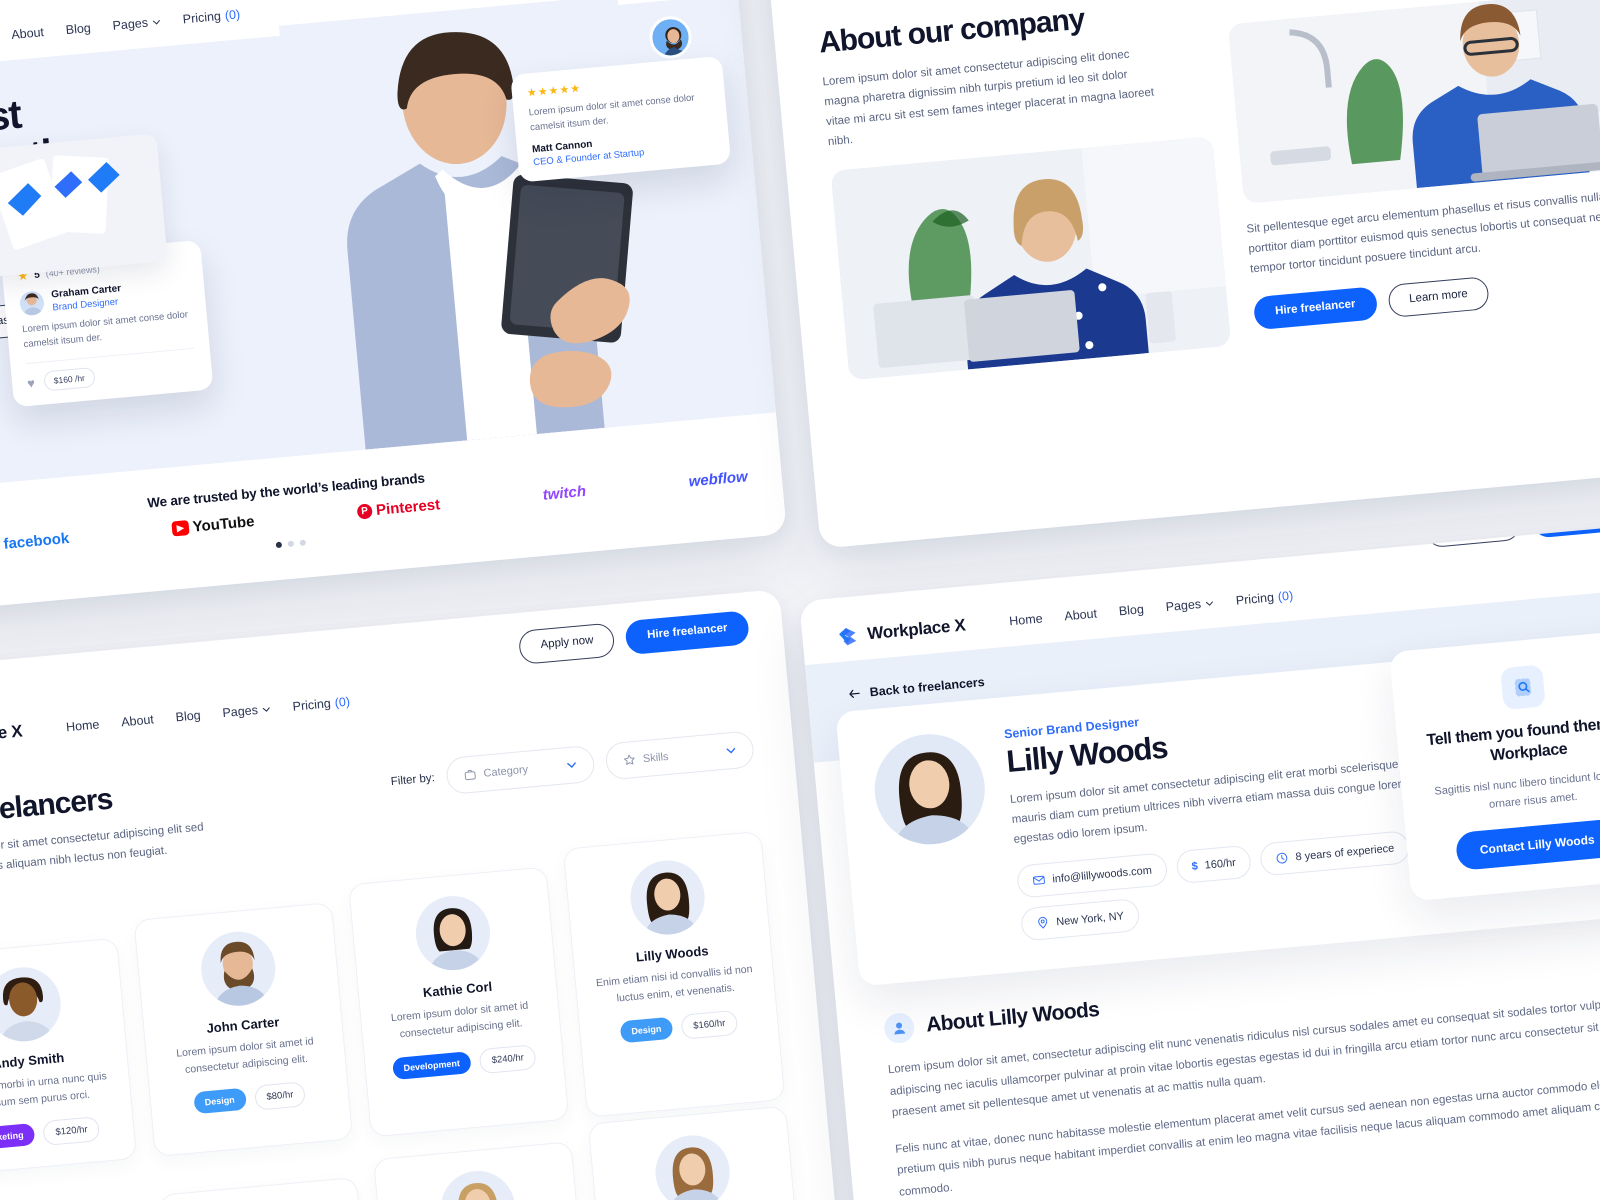  I want to click on freelancer-rate: $160/hr, so click(709, 1024).